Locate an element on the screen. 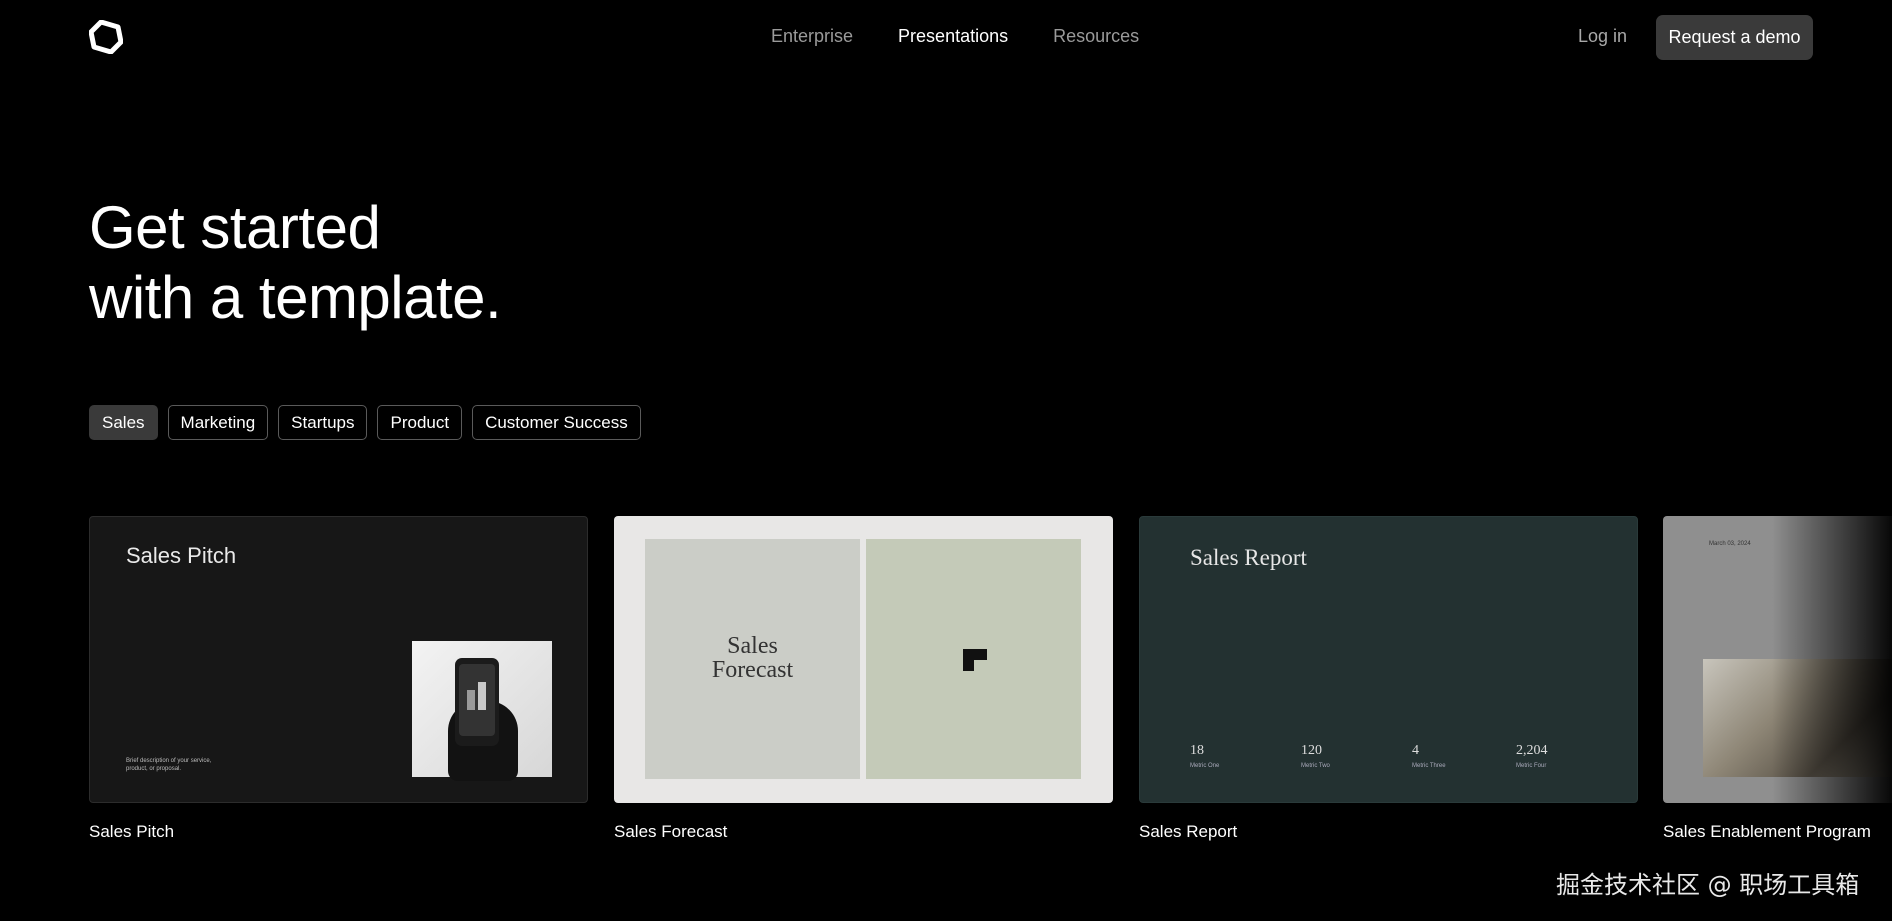 The height and width of the screenshot is (921, 1892). metric: 120 Metric Two is located at coordinates (1315, 756).